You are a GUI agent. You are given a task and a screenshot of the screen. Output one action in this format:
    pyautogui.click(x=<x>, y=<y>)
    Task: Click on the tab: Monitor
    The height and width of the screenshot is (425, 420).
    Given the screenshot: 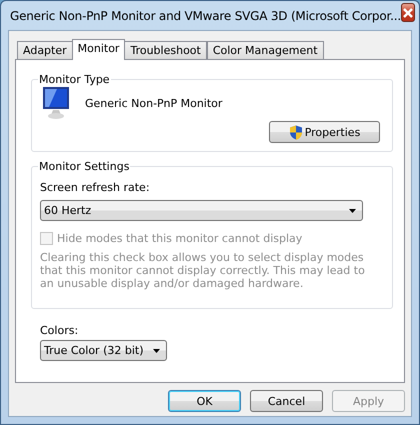 What is the action you would take?
    pyautogui.click(x=99, y=49)
    